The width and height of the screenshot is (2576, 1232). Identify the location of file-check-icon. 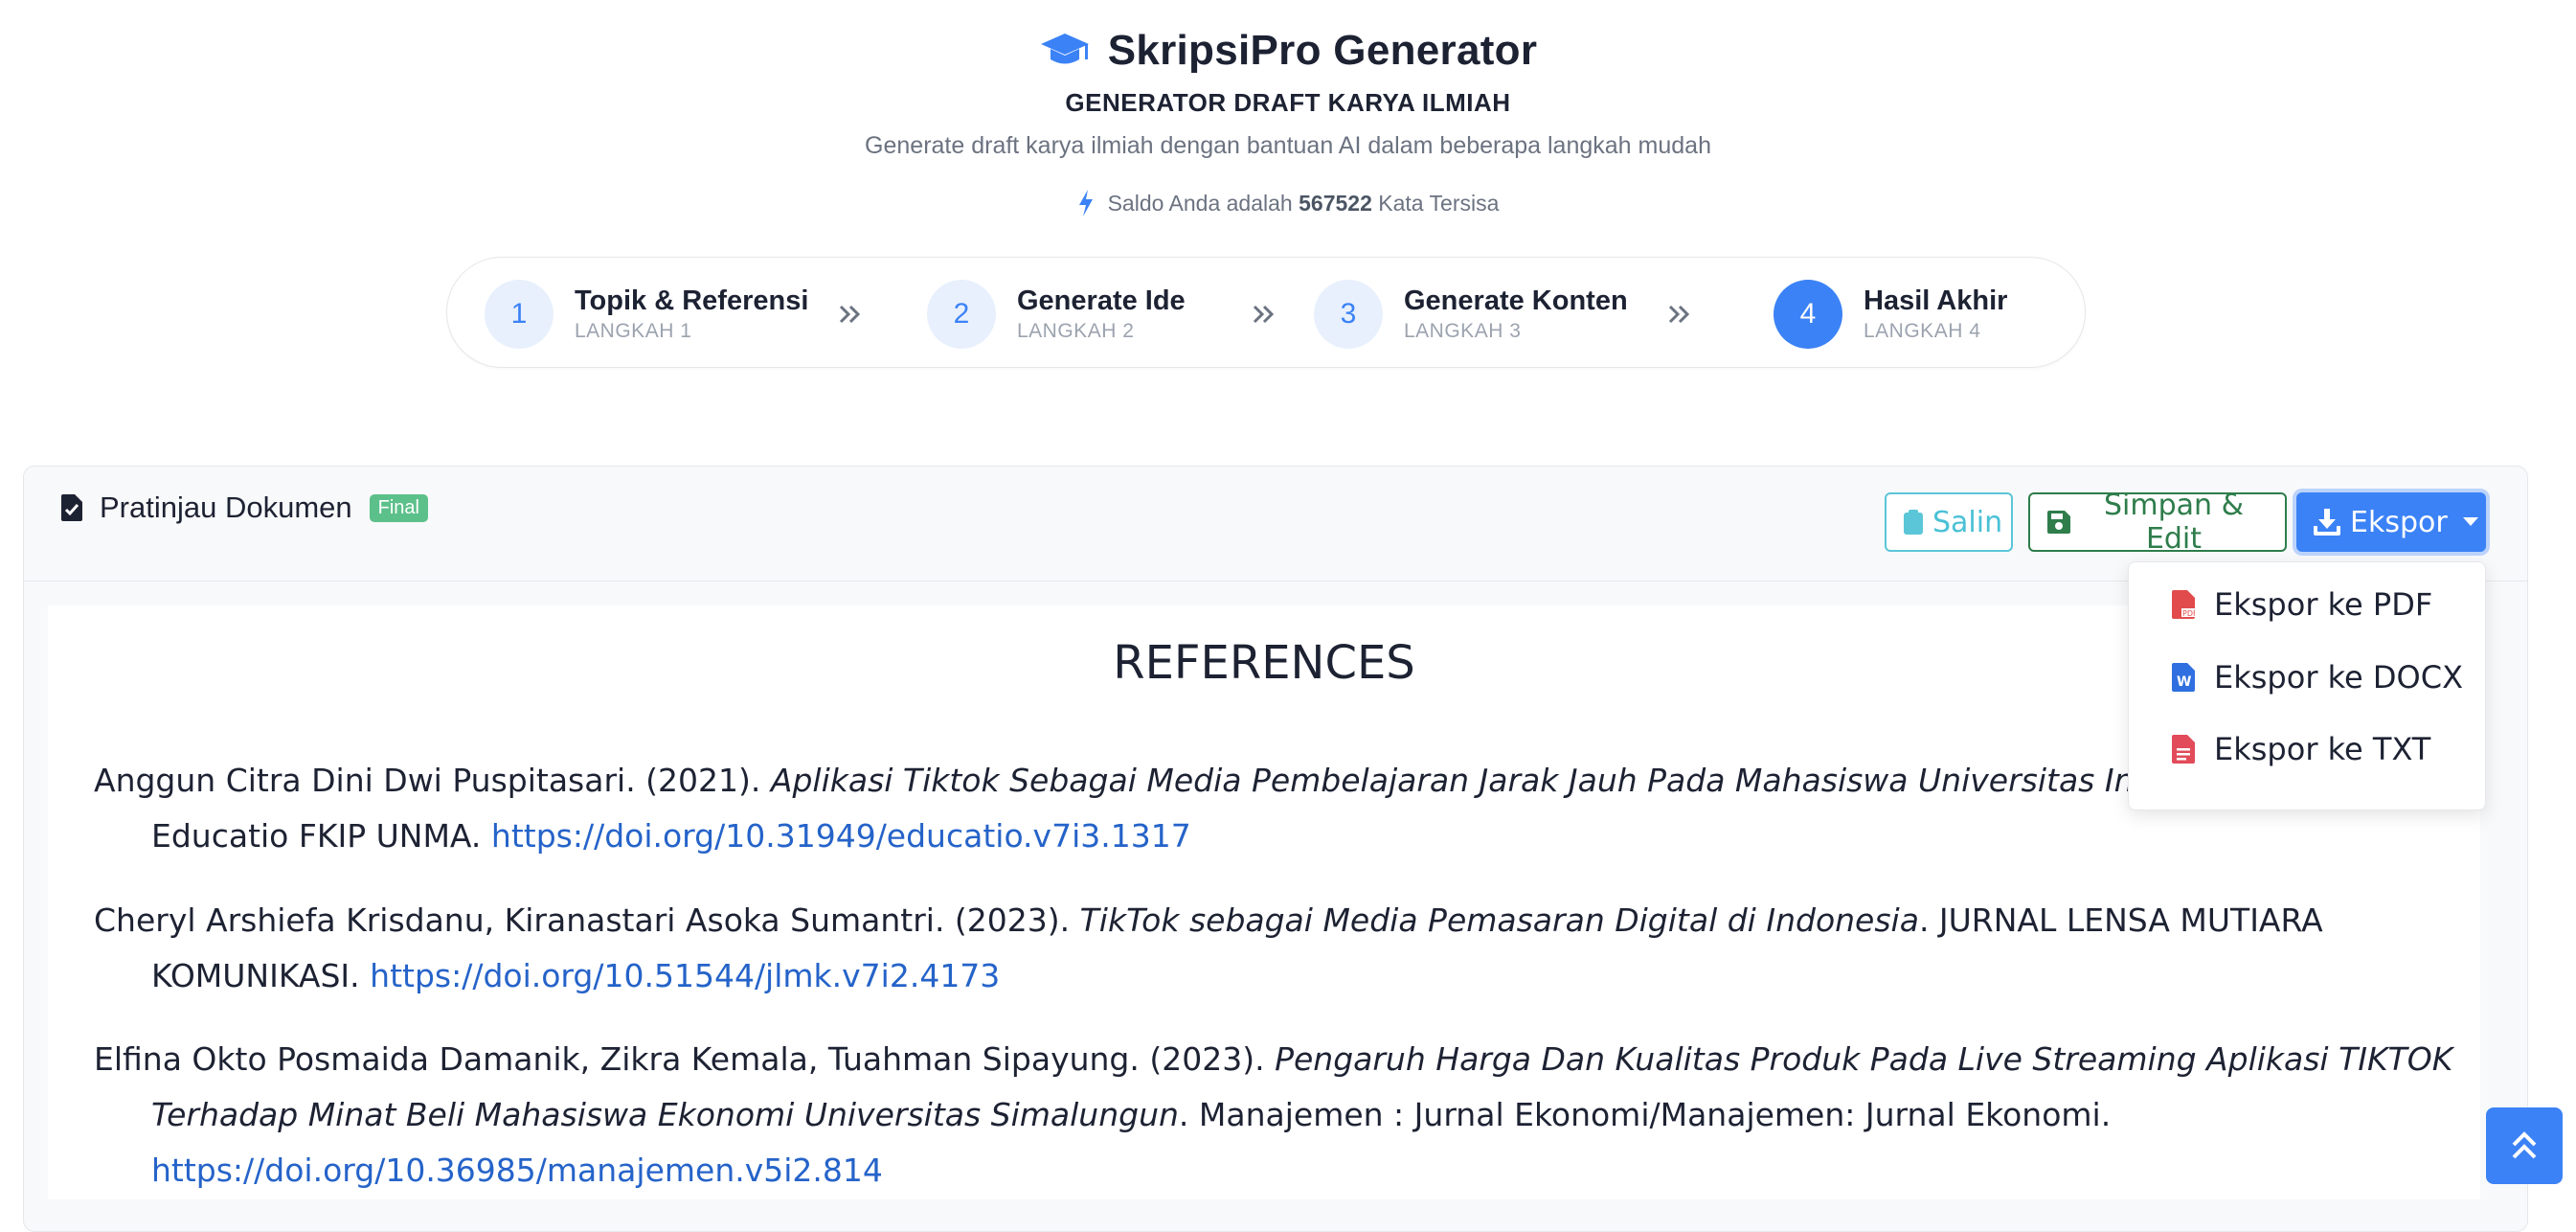
(71, 507).